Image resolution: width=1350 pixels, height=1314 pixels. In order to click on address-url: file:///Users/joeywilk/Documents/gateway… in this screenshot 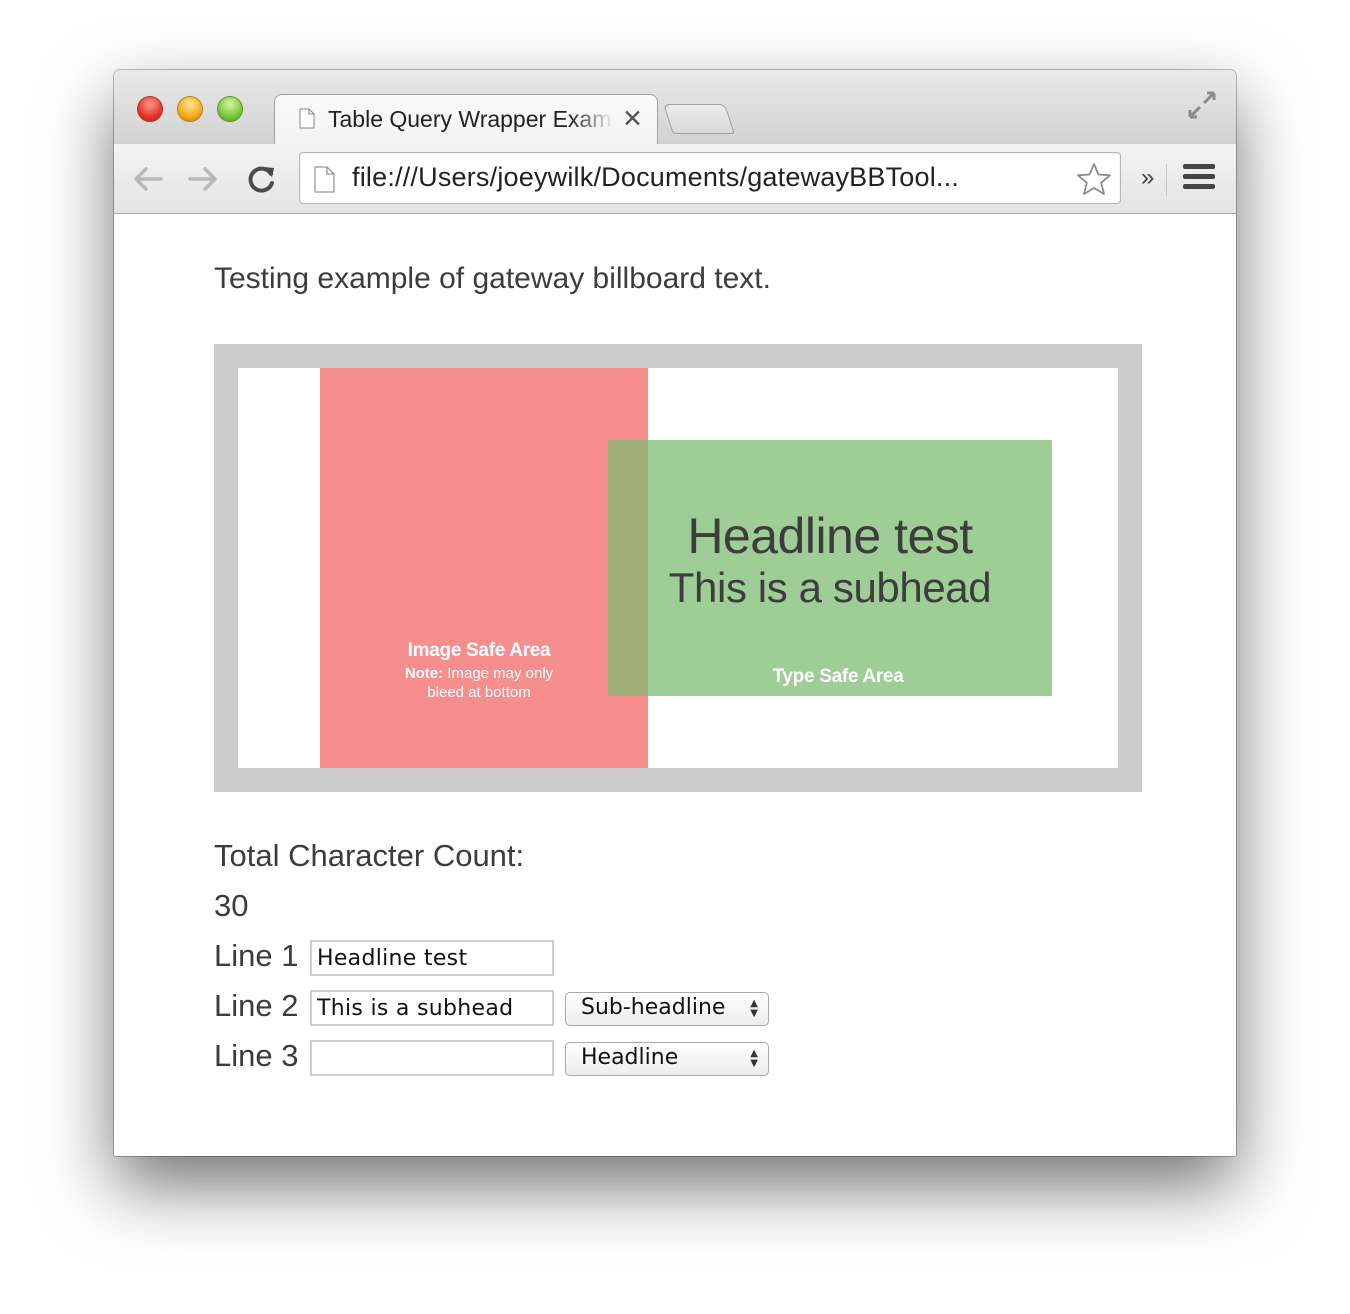, I will do `click(707, 177)`.